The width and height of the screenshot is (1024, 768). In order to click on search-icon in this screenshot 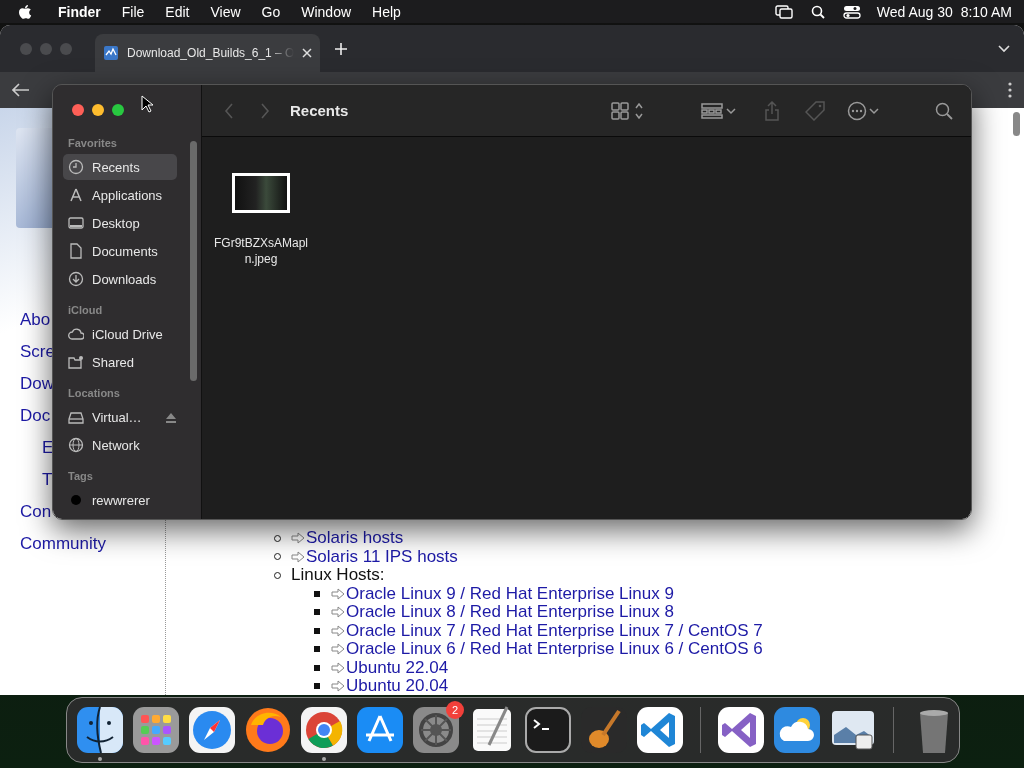, I will do `click(817, 11)`.